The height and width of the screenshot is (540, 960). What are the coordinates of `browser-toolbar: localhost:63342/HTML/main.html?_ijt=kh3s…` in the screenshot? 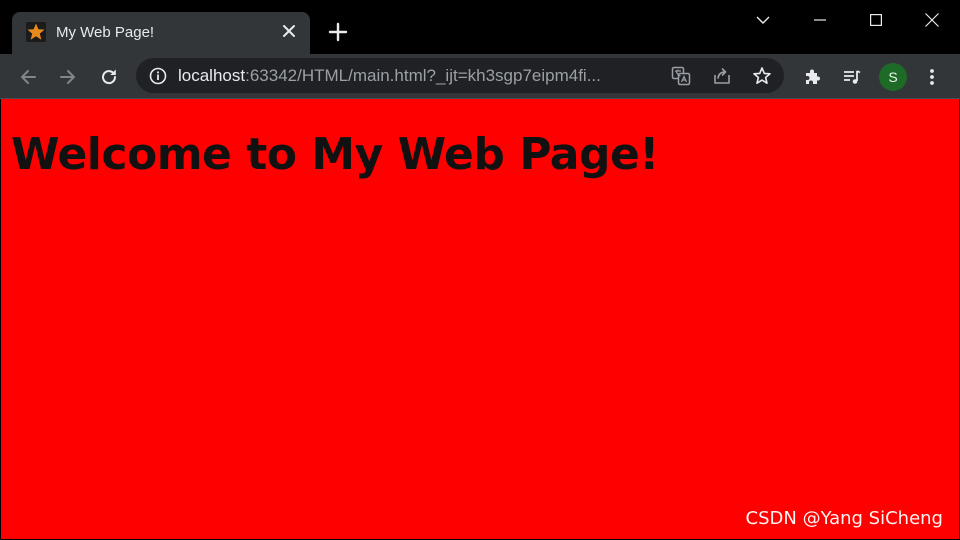 It's located at (480, 76).